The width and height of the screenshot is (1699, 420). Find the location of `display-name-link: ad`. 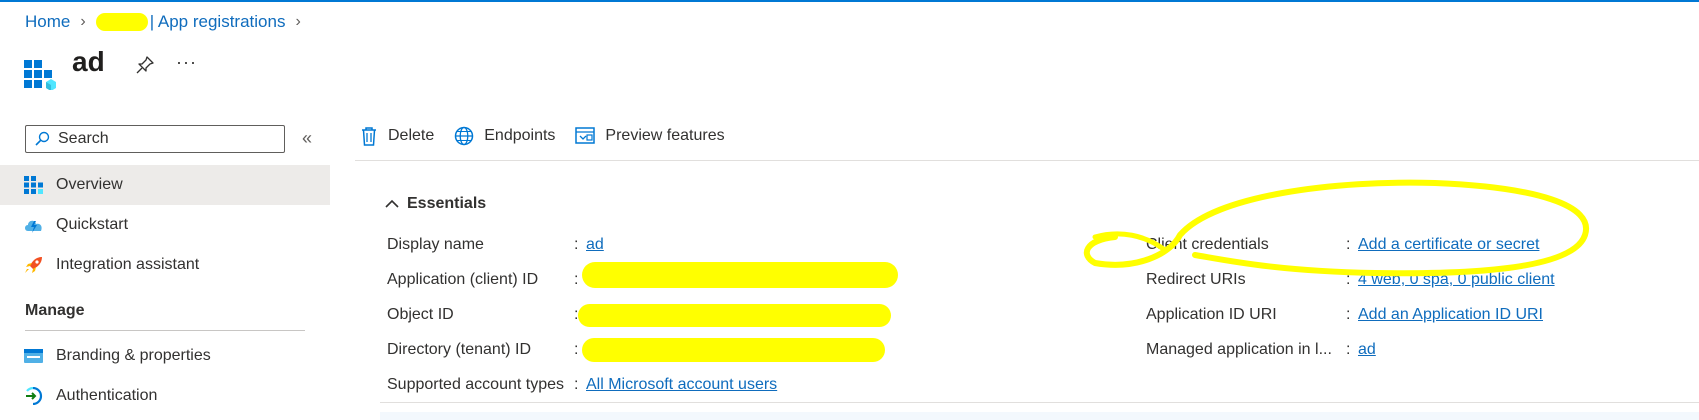

display-name-link: ad is located at coordinates (595, 245).